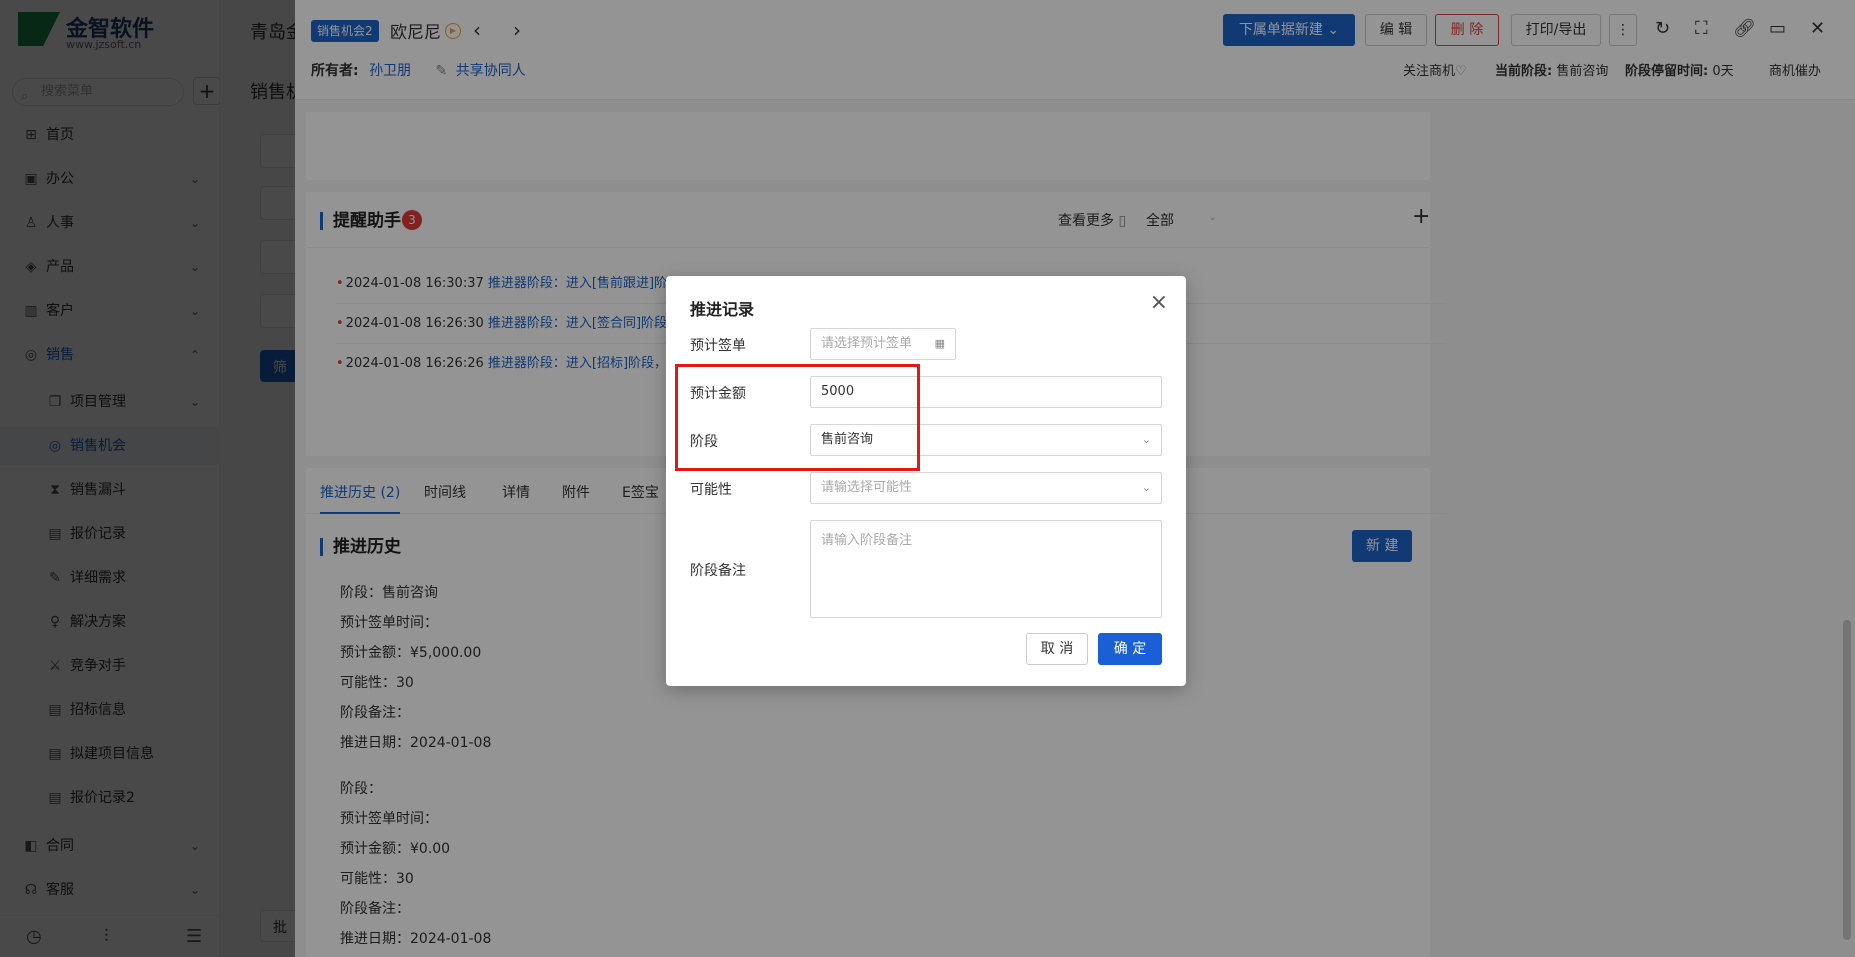  I want to click on note-label: 阶段备注, so click(718, 571).